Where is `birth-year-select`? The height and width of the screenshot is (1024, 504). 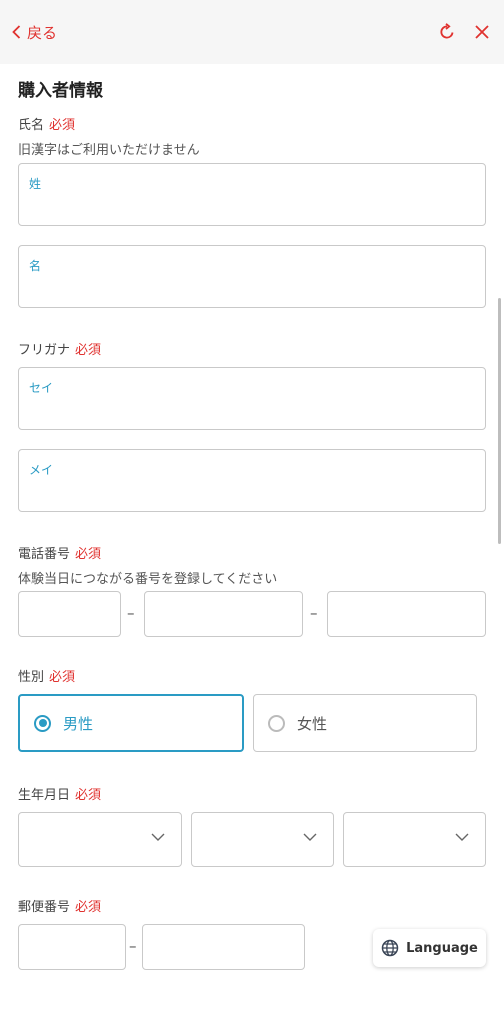
birth-year-select is located at coordinates (100, 839).